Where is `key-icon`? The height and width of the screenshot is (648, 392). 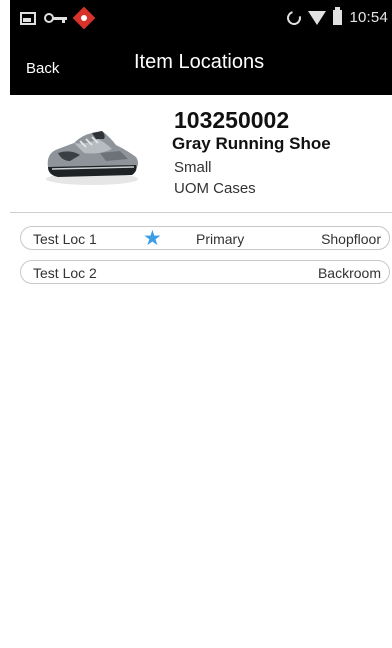
key-icon is located at coordinates (56, 18).